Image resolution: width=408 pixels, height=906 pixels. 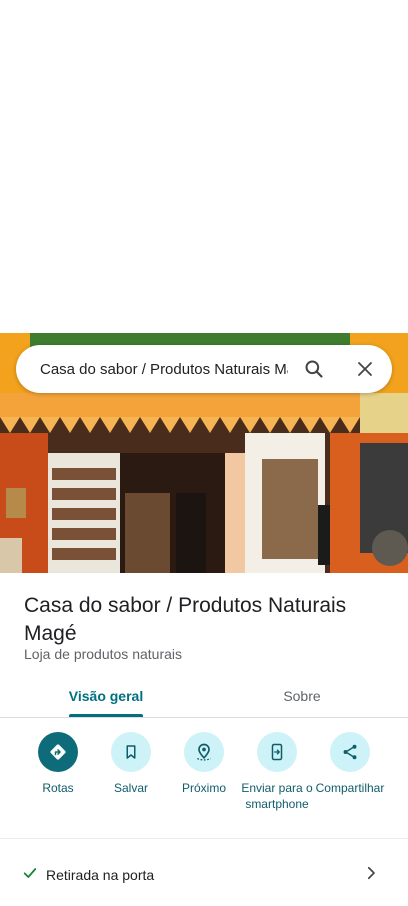 I want to click on share-icon, so click(x=350, y=752).